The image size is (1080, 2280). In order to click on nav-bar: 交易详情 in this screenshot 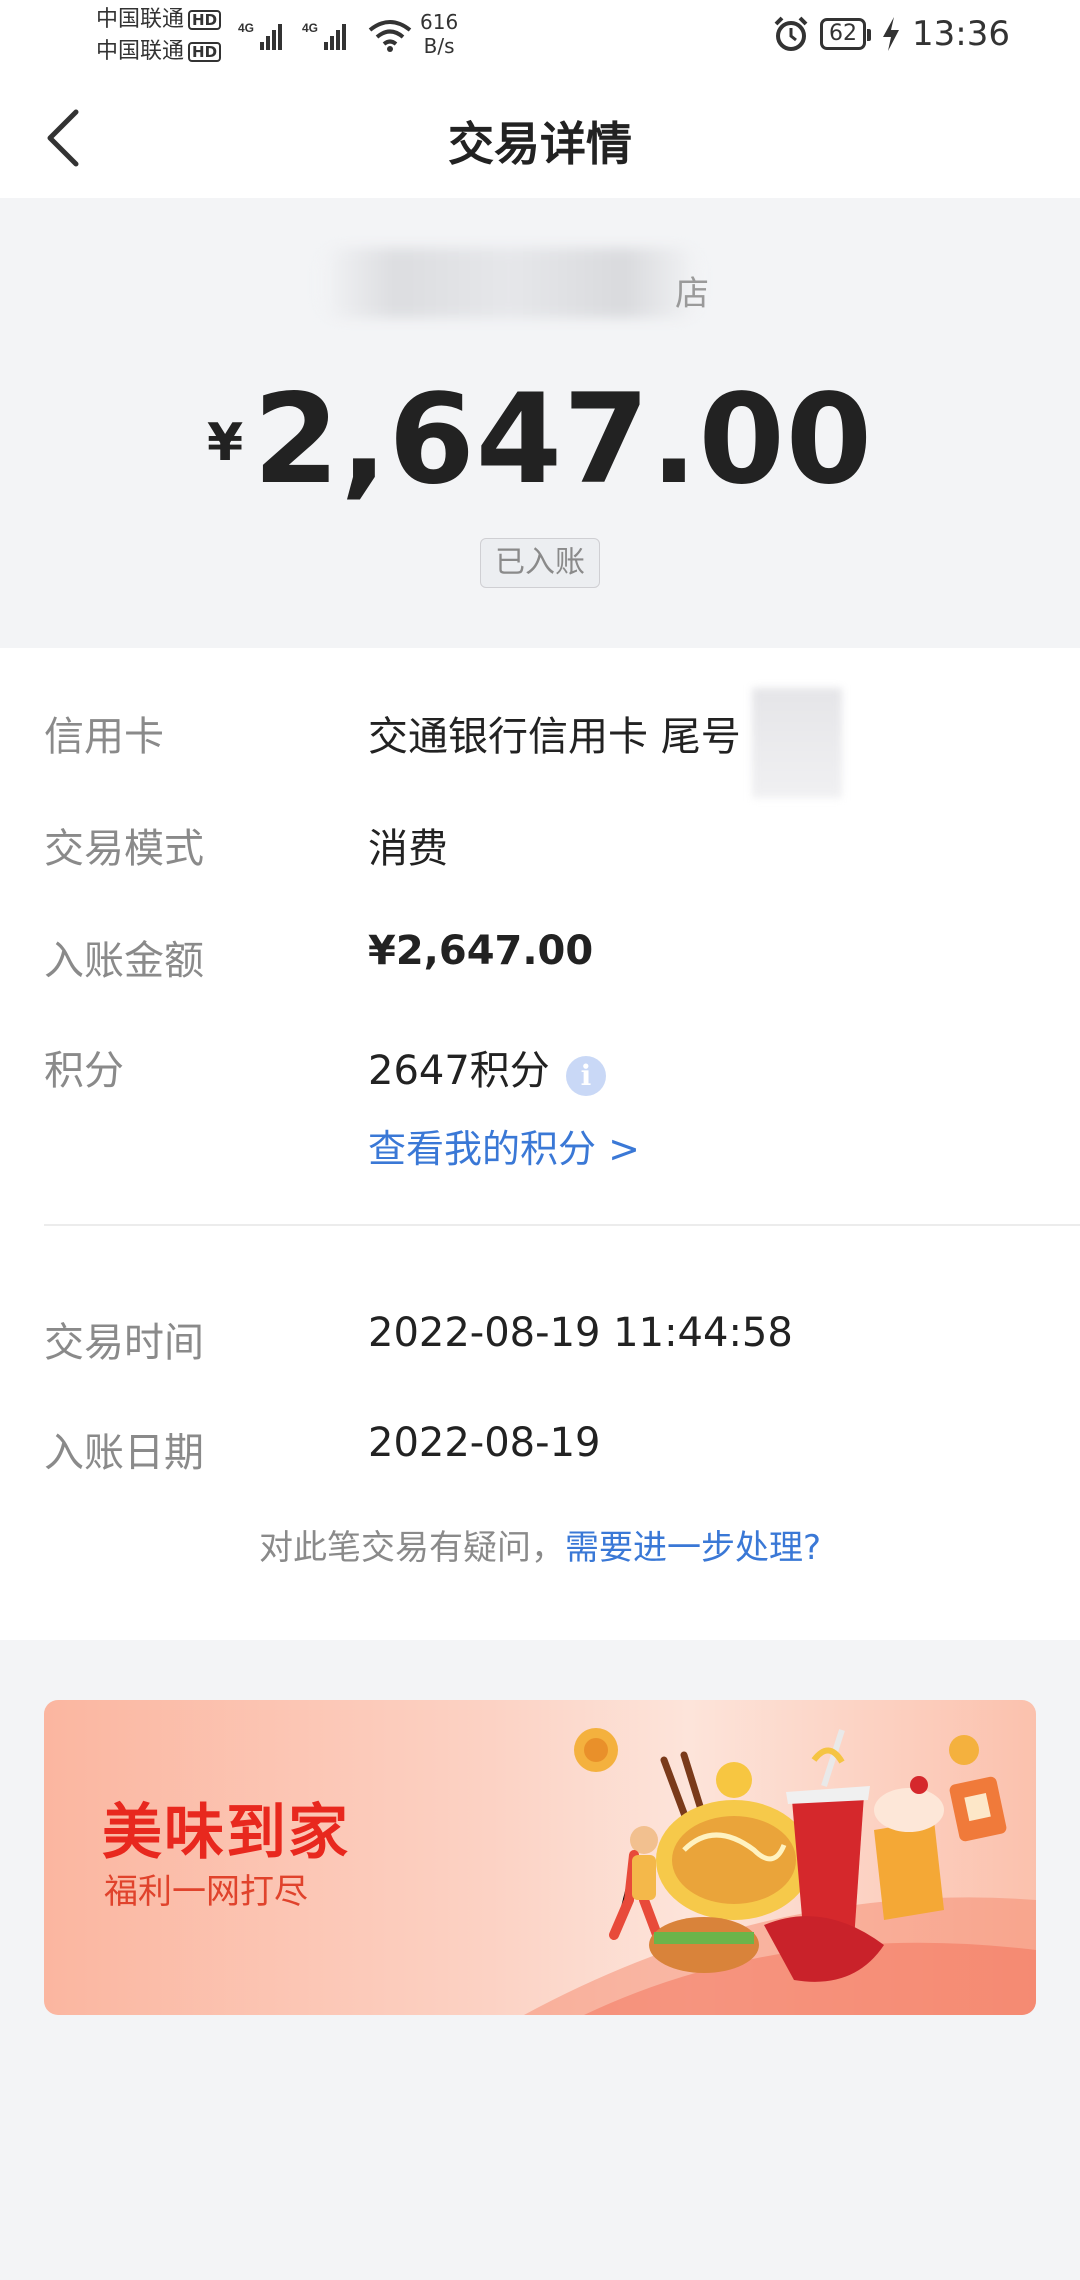, I will do `click(540, 138)`.